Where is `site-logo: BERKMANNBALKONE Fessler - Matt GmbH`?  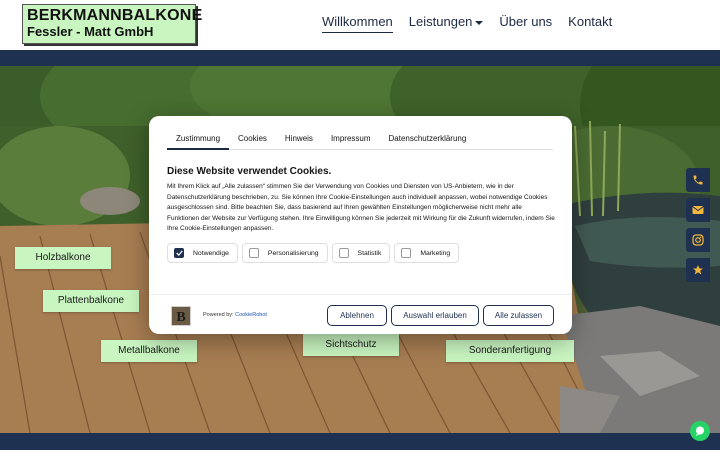
site-logo: BERKMANNBALKONE Fessler - Matt GmbH is located at coordinates (112, 24).